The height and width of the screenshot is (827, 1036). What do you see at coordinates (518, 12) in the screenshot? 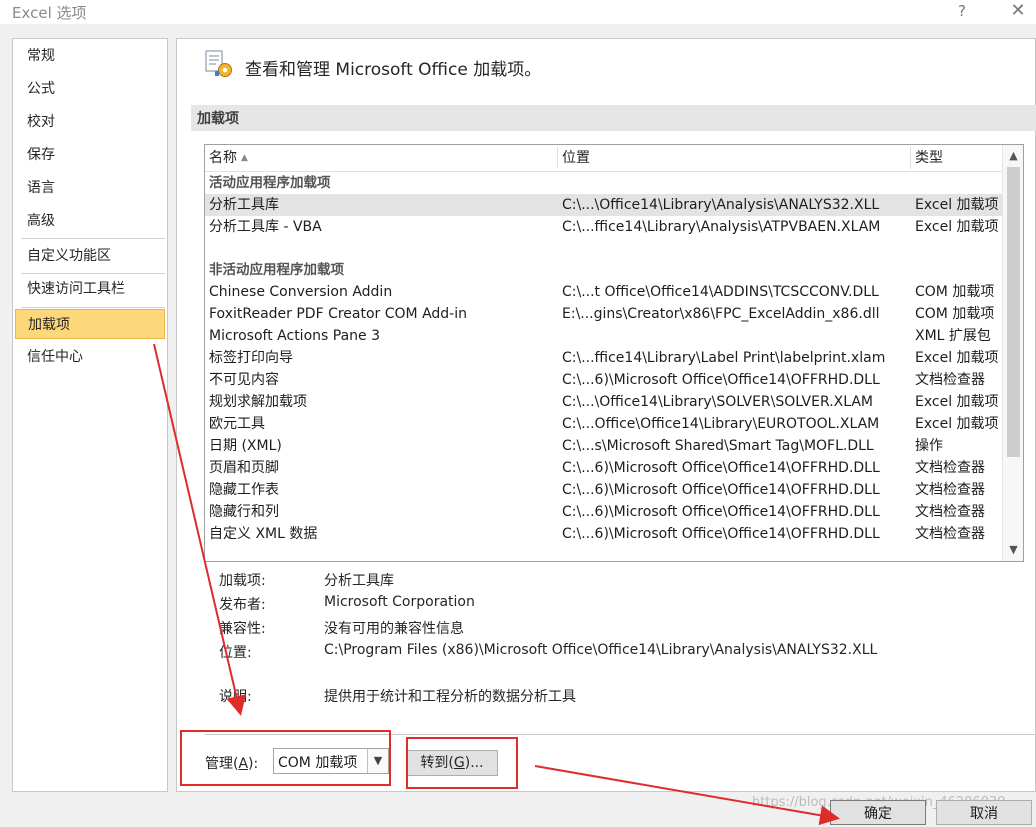
I see `title-bar: Excel 选项 ? ✕` at bounding box center [518, 12].